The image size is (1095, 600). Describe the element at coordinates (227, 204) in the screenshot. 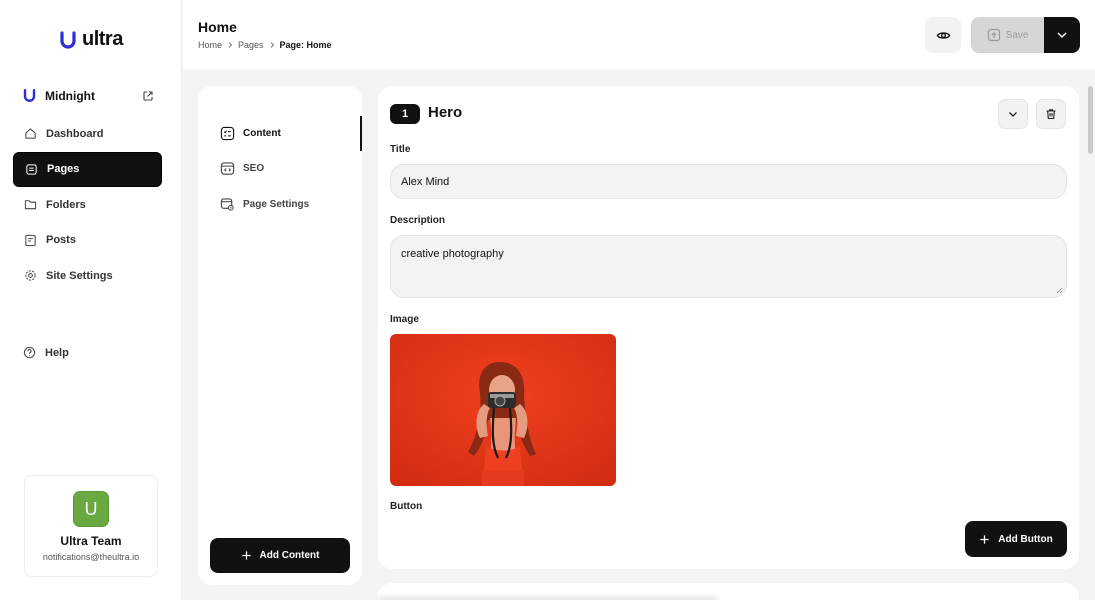

I see `page-settings-icon` at that location.